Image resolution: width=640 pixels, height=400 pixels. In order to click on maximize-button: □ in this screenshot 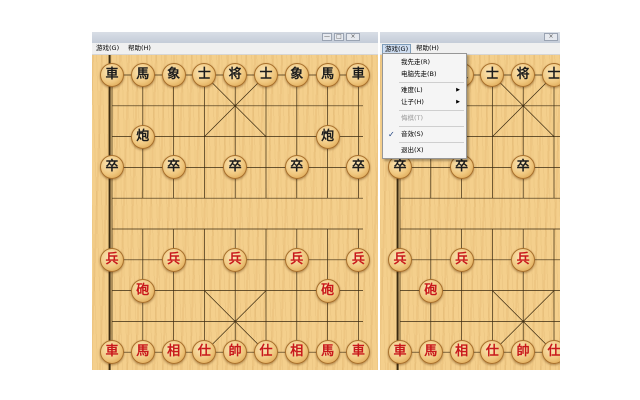, I will do `click(339, 37)`.